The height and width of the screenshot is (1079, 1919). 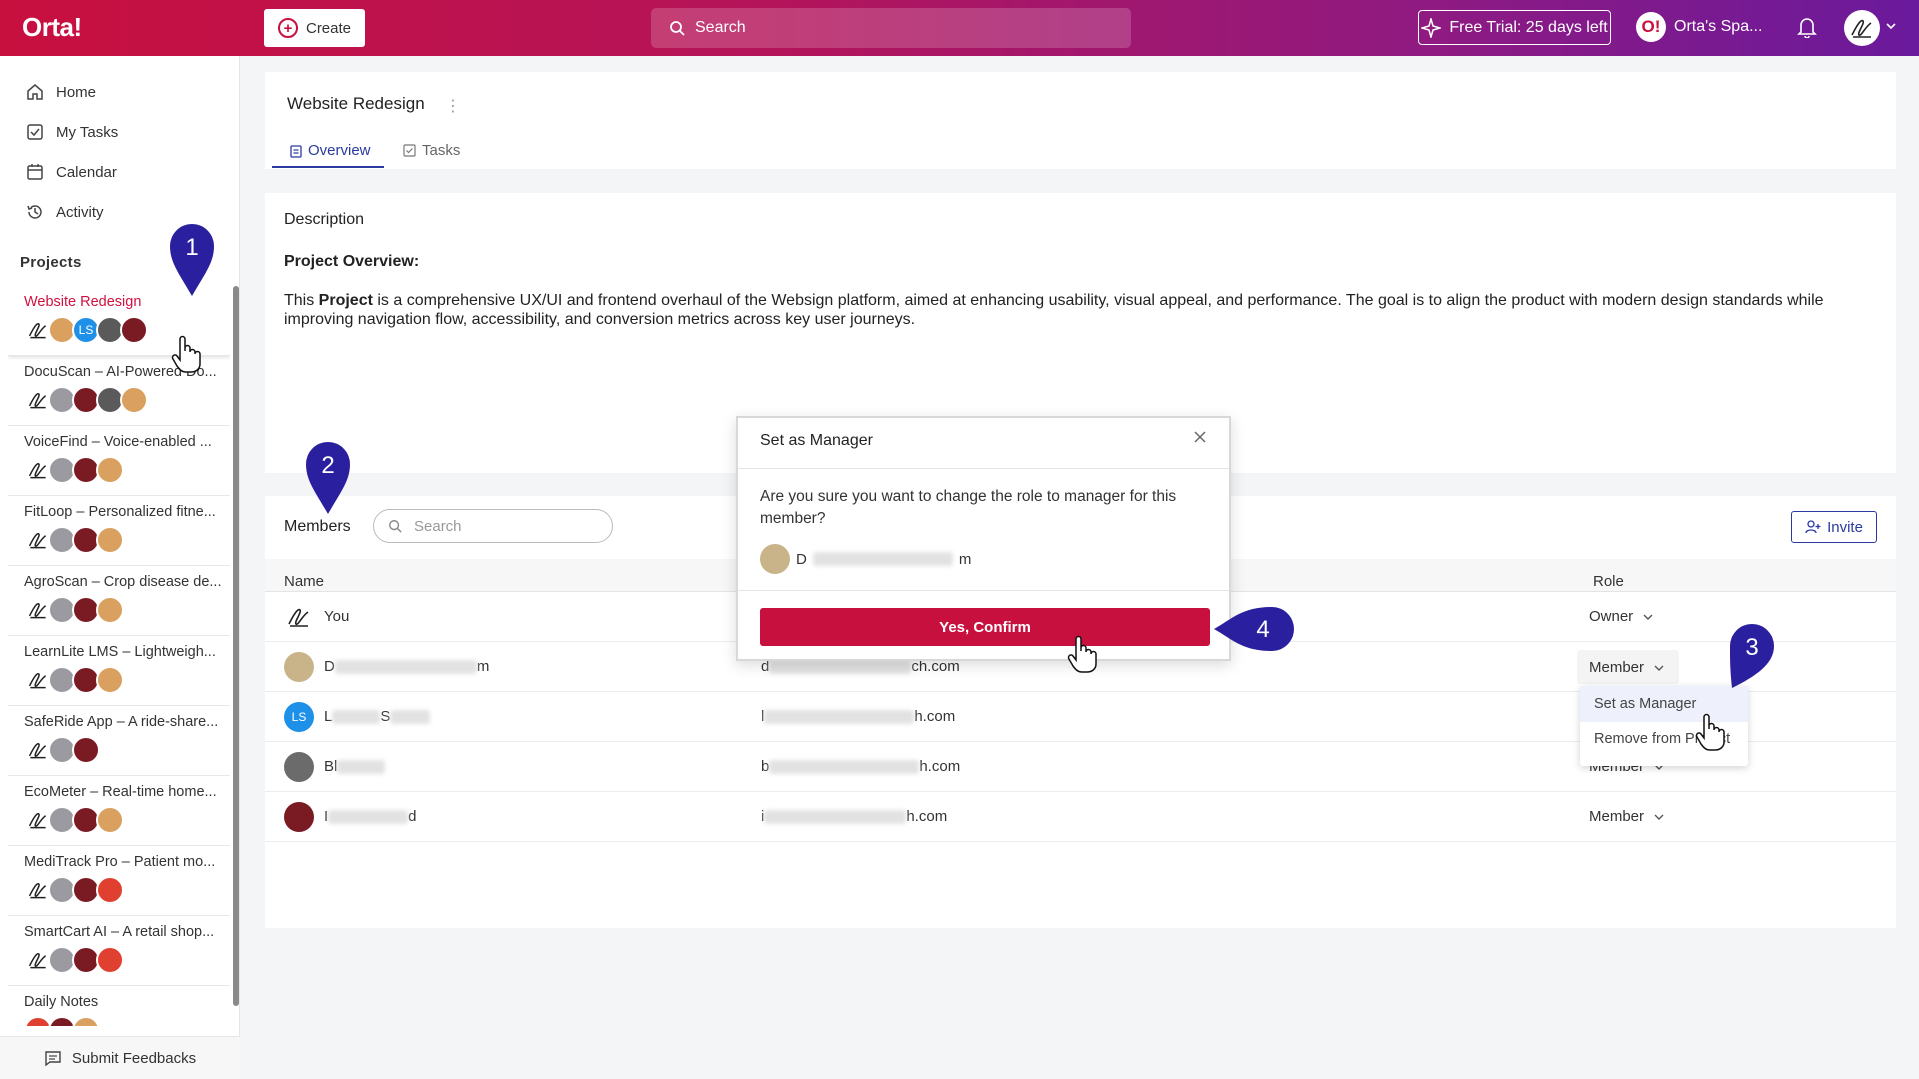 What do you see at coordinates (985, 627) in the screenshot?
I see `confirm-button: Yes, Confirm` at bounding box center [985, 627].